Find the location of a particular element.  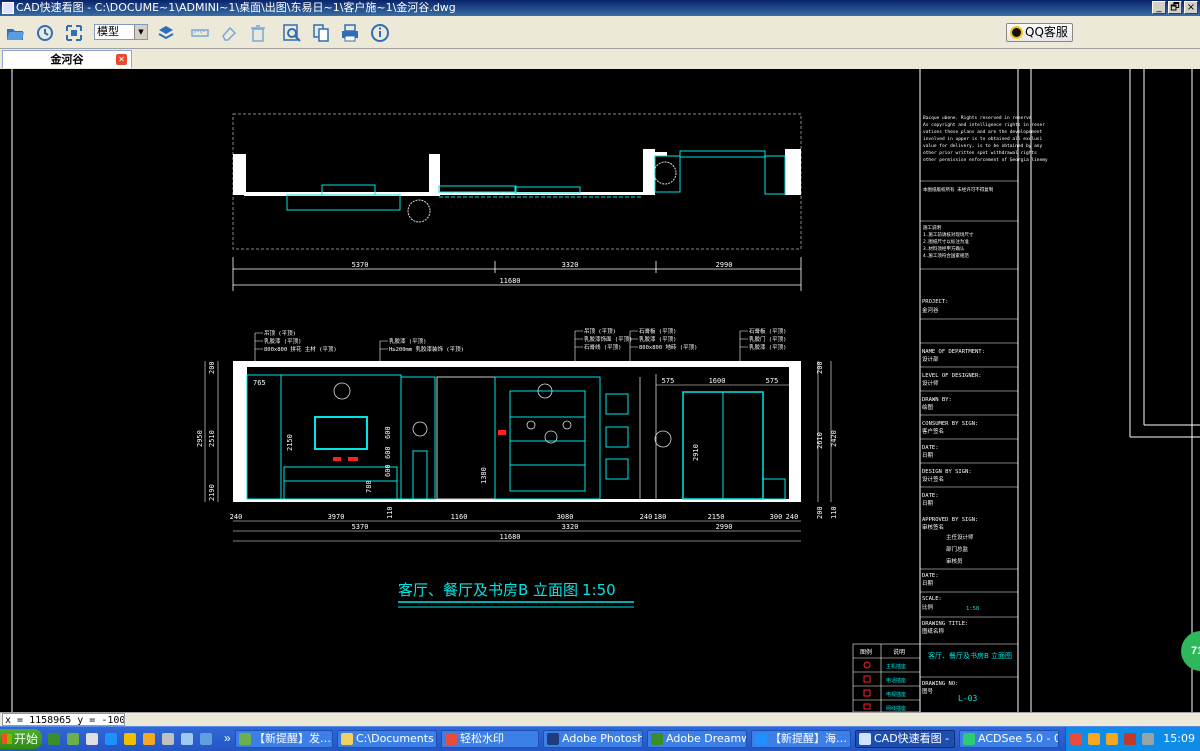

task-watermark: 轻松水印 is located at coordinates (490, 739).